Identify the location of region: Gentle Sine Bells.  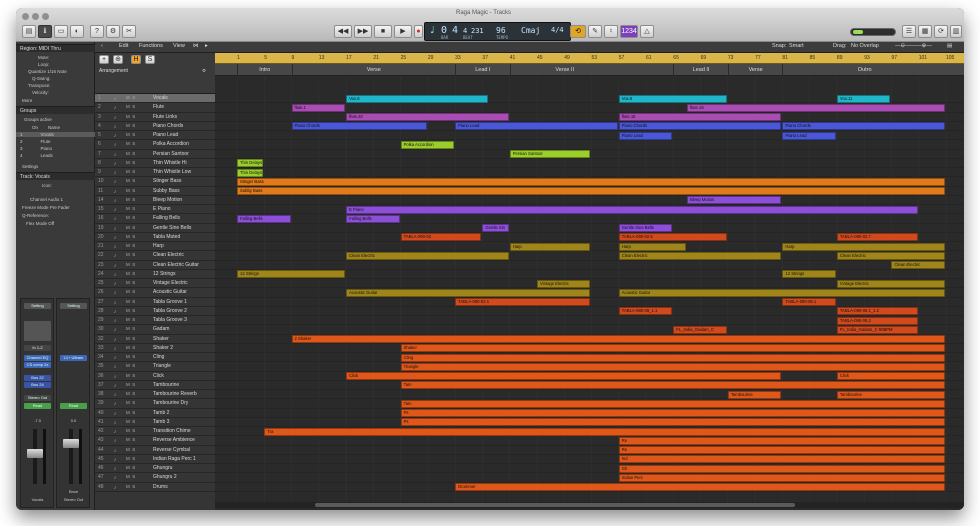
(645, 228).